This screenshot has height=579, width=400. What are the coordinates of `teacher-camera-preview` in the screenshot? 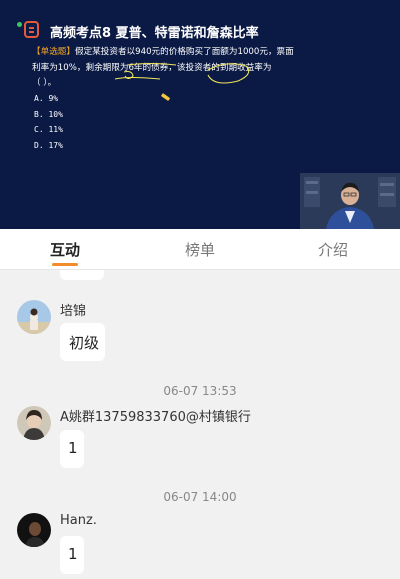 It's located at (350, 201).